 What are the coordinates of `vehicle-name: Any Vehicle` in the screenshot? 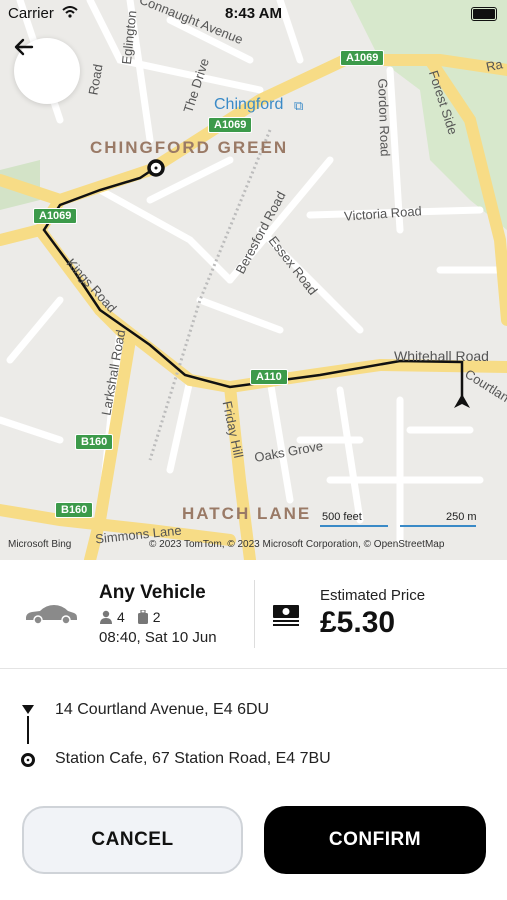 It's located at (152, 592).